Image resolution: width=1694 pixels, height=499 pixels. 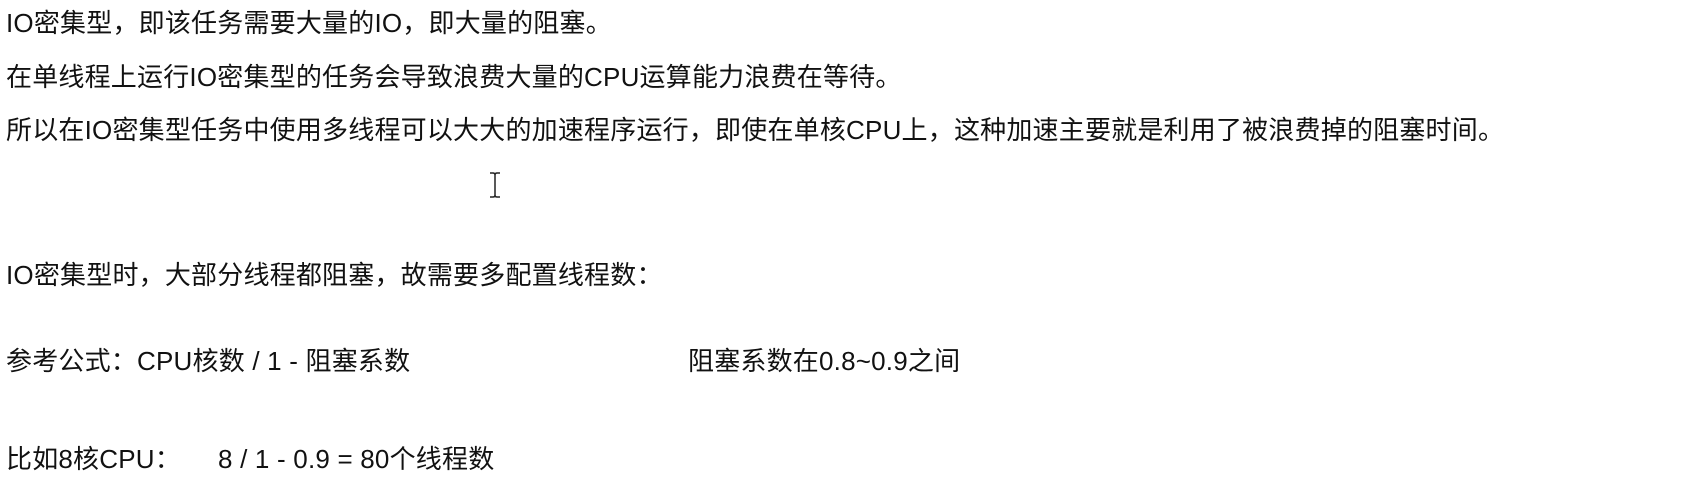 What do you see at coordinates (208, 361) in the screenshot?
I see `formula-text: 参考公式：CPU核数 / 1 - 阻塞系数` at bounding box center [208, 361].